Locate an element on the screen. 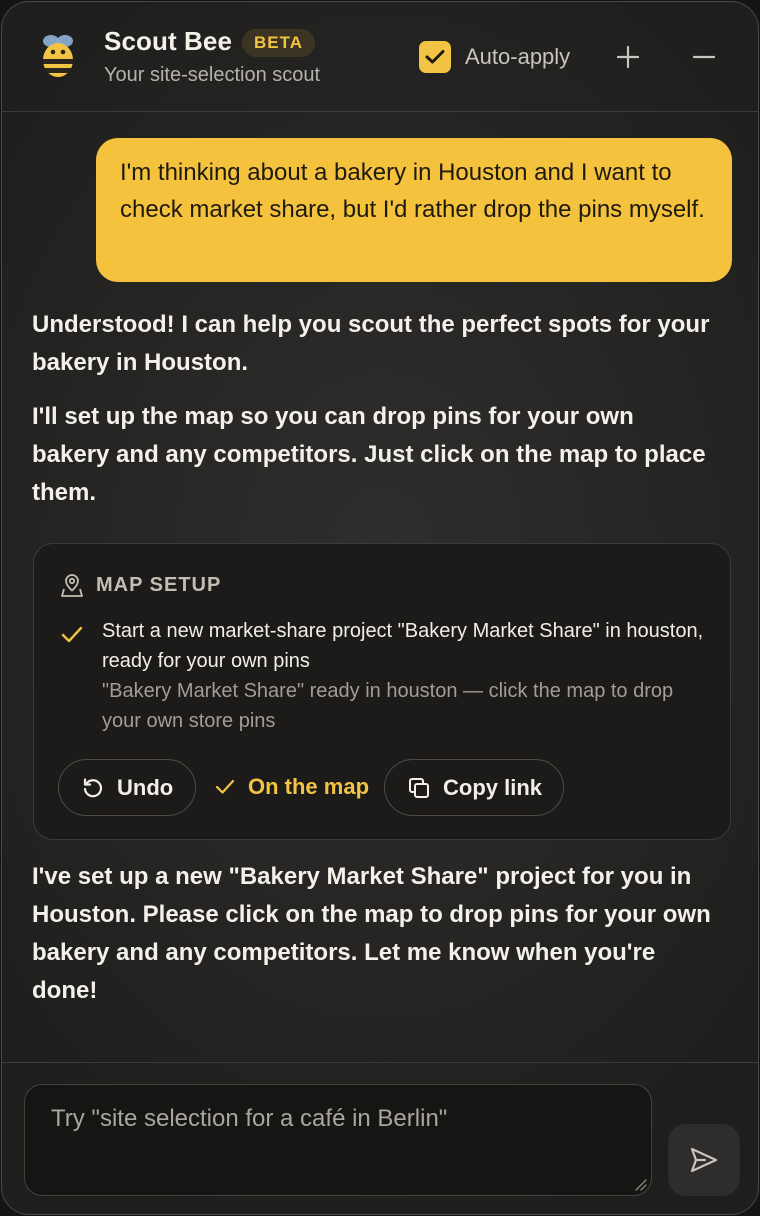  send-icon is located at coordinates (704, 1160).